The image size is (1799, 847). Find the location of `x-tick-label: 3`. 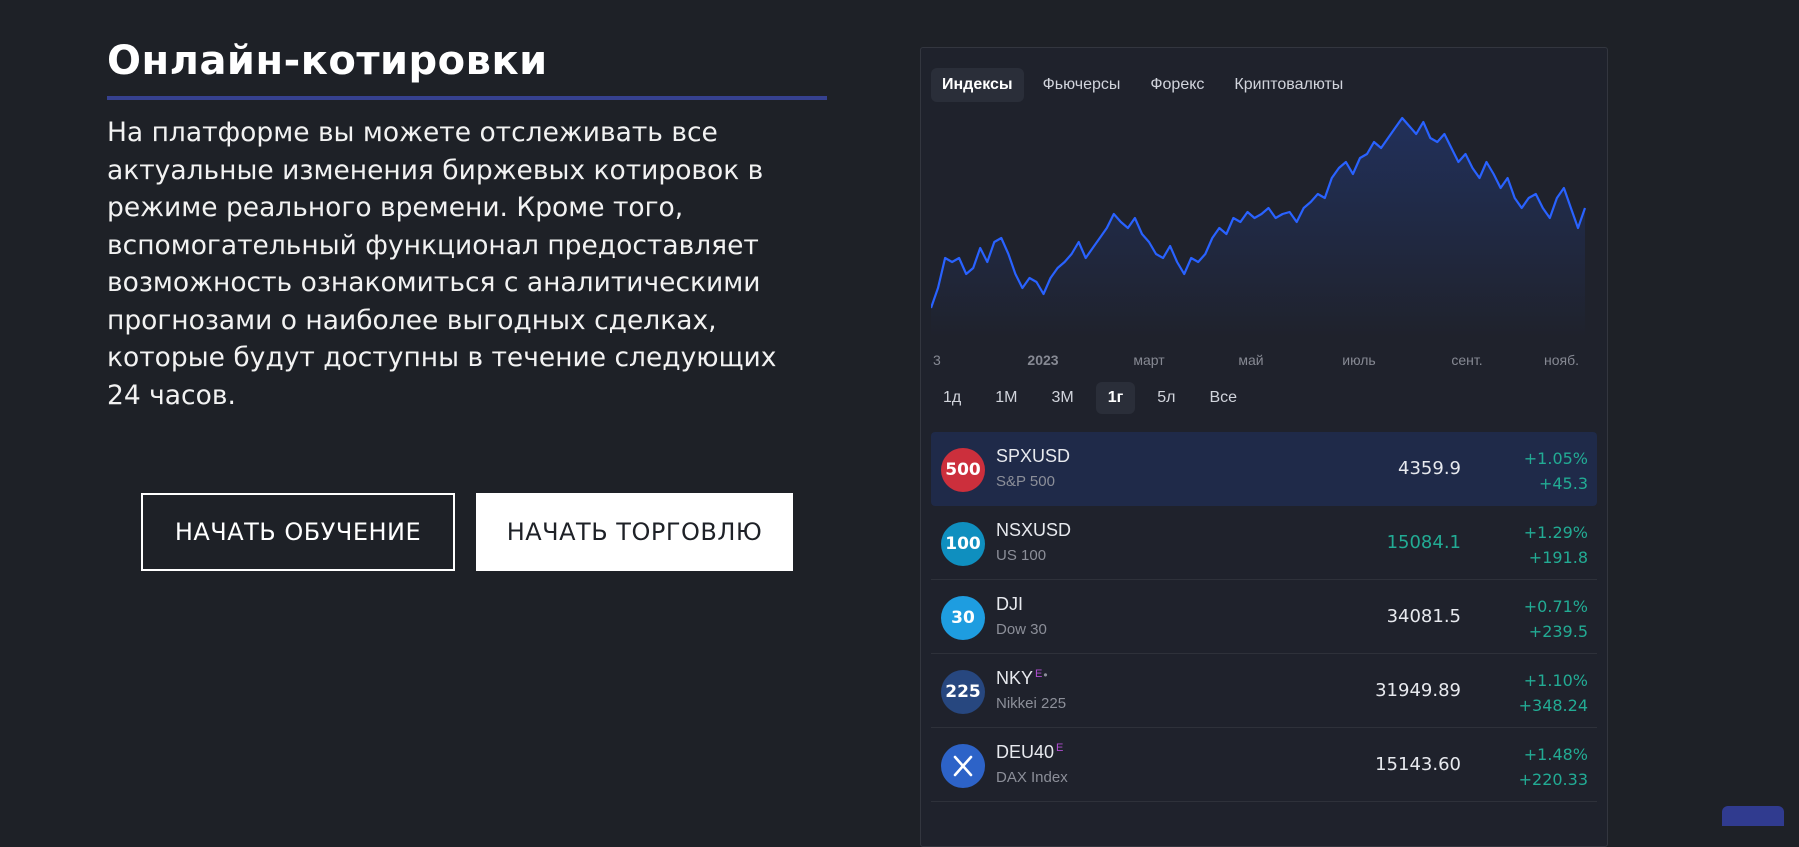

x-tick-label: 3 is located at coordinates (937, 360).